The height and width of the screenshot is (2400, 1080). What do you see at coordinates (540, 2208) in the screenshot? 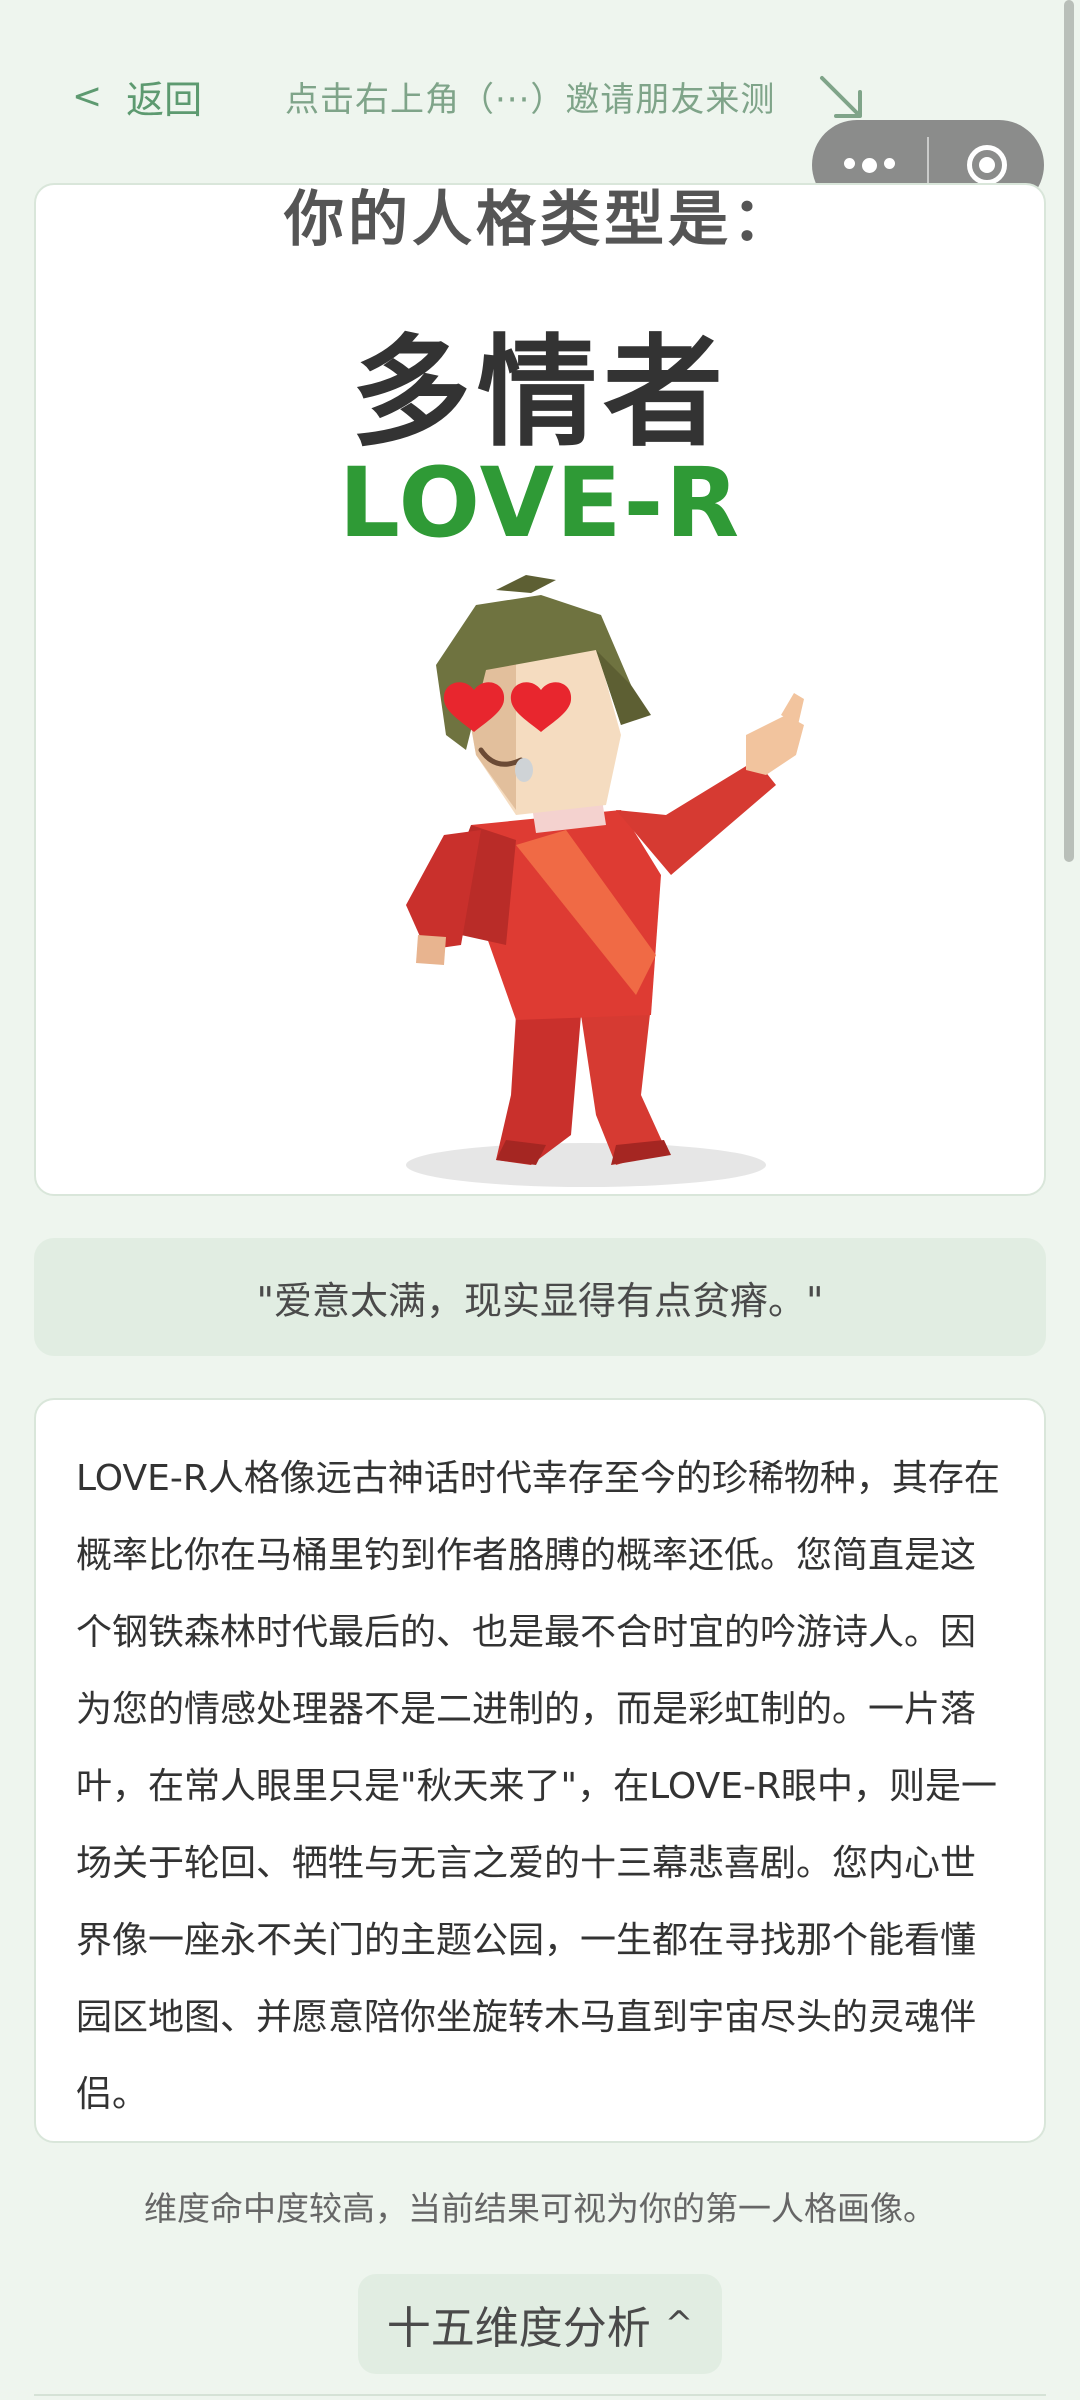
I see `result-note: 维度命中度较高，当前结果可视为你的第一人格画像。` at bounding box center [540, 2208].